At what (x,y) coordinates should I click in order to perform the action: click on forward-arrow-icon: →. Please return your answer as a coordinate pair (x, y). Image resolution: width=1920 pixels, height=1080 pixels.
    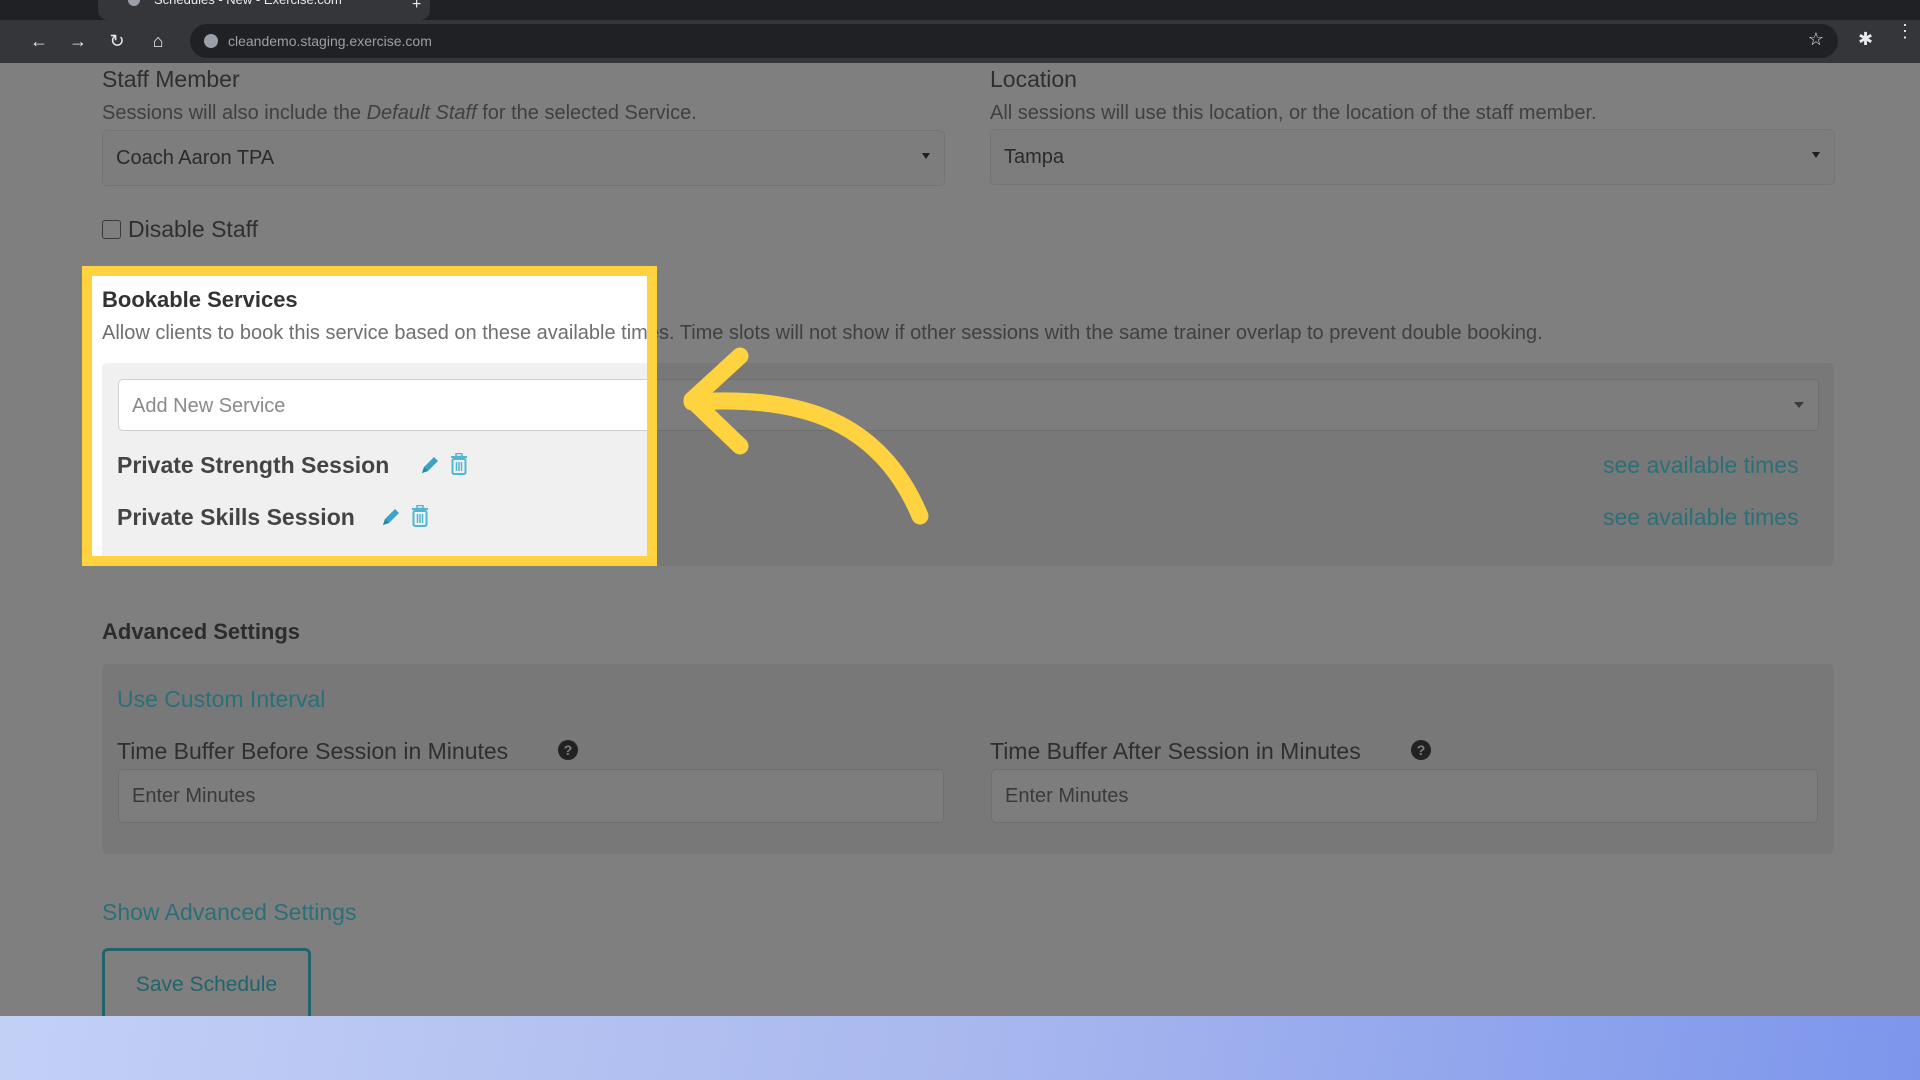
    Looking at the image, I should click on (78, 41).